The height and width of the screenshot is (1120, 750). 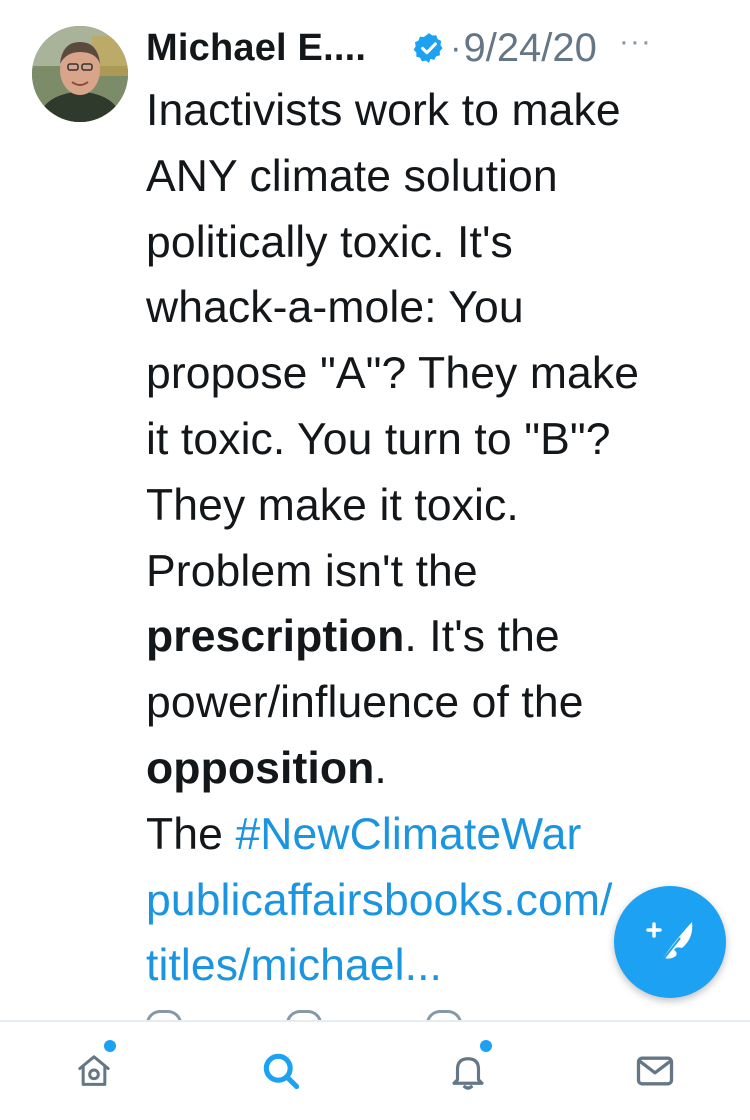 I want to click on avatar, so click(x=80, y=74).